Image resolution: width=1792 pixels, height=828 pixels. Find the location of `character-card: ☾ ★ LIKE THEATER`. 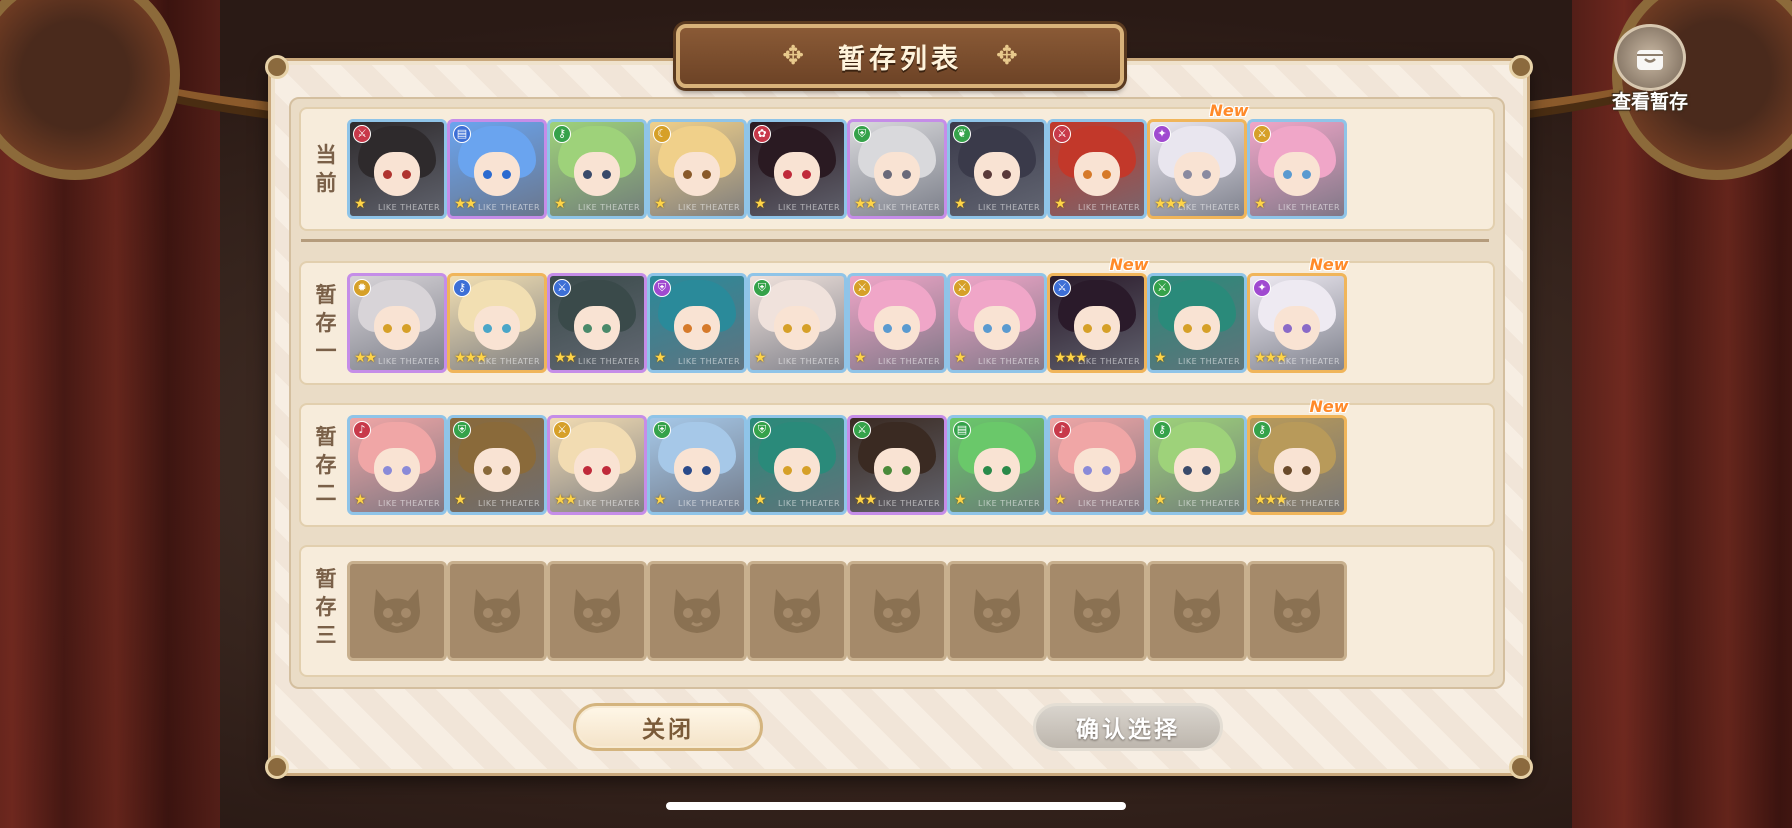

character-card: ☾ ★ LIKE THEATER is located at coordinates (697, 169).